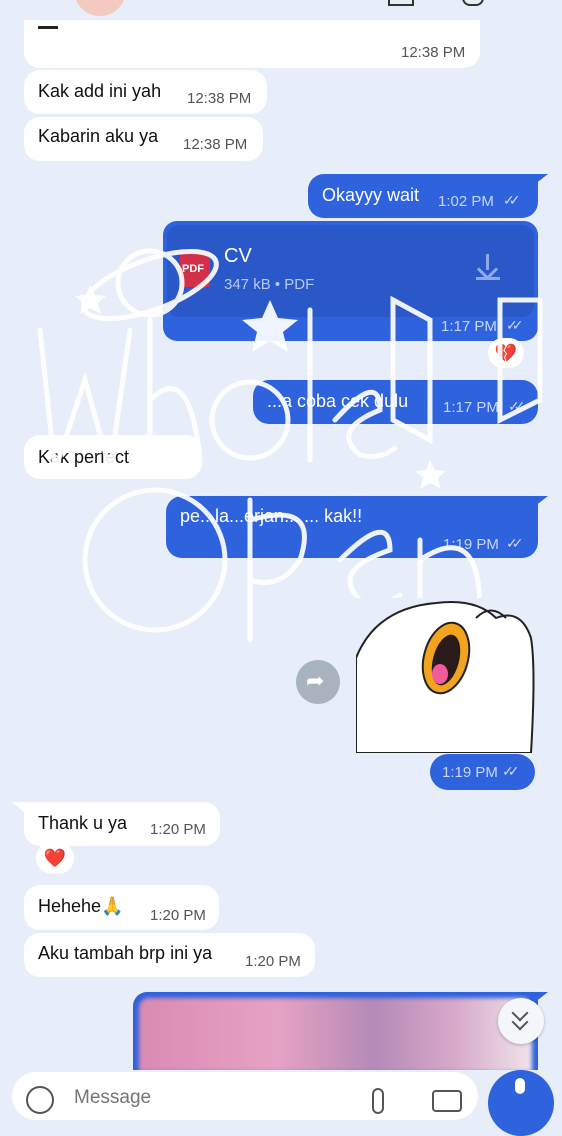 Image resolution: width=562 pixels, height=1136 pixels. I want to click on message-text: Okayyy wait, so click(371, 195).